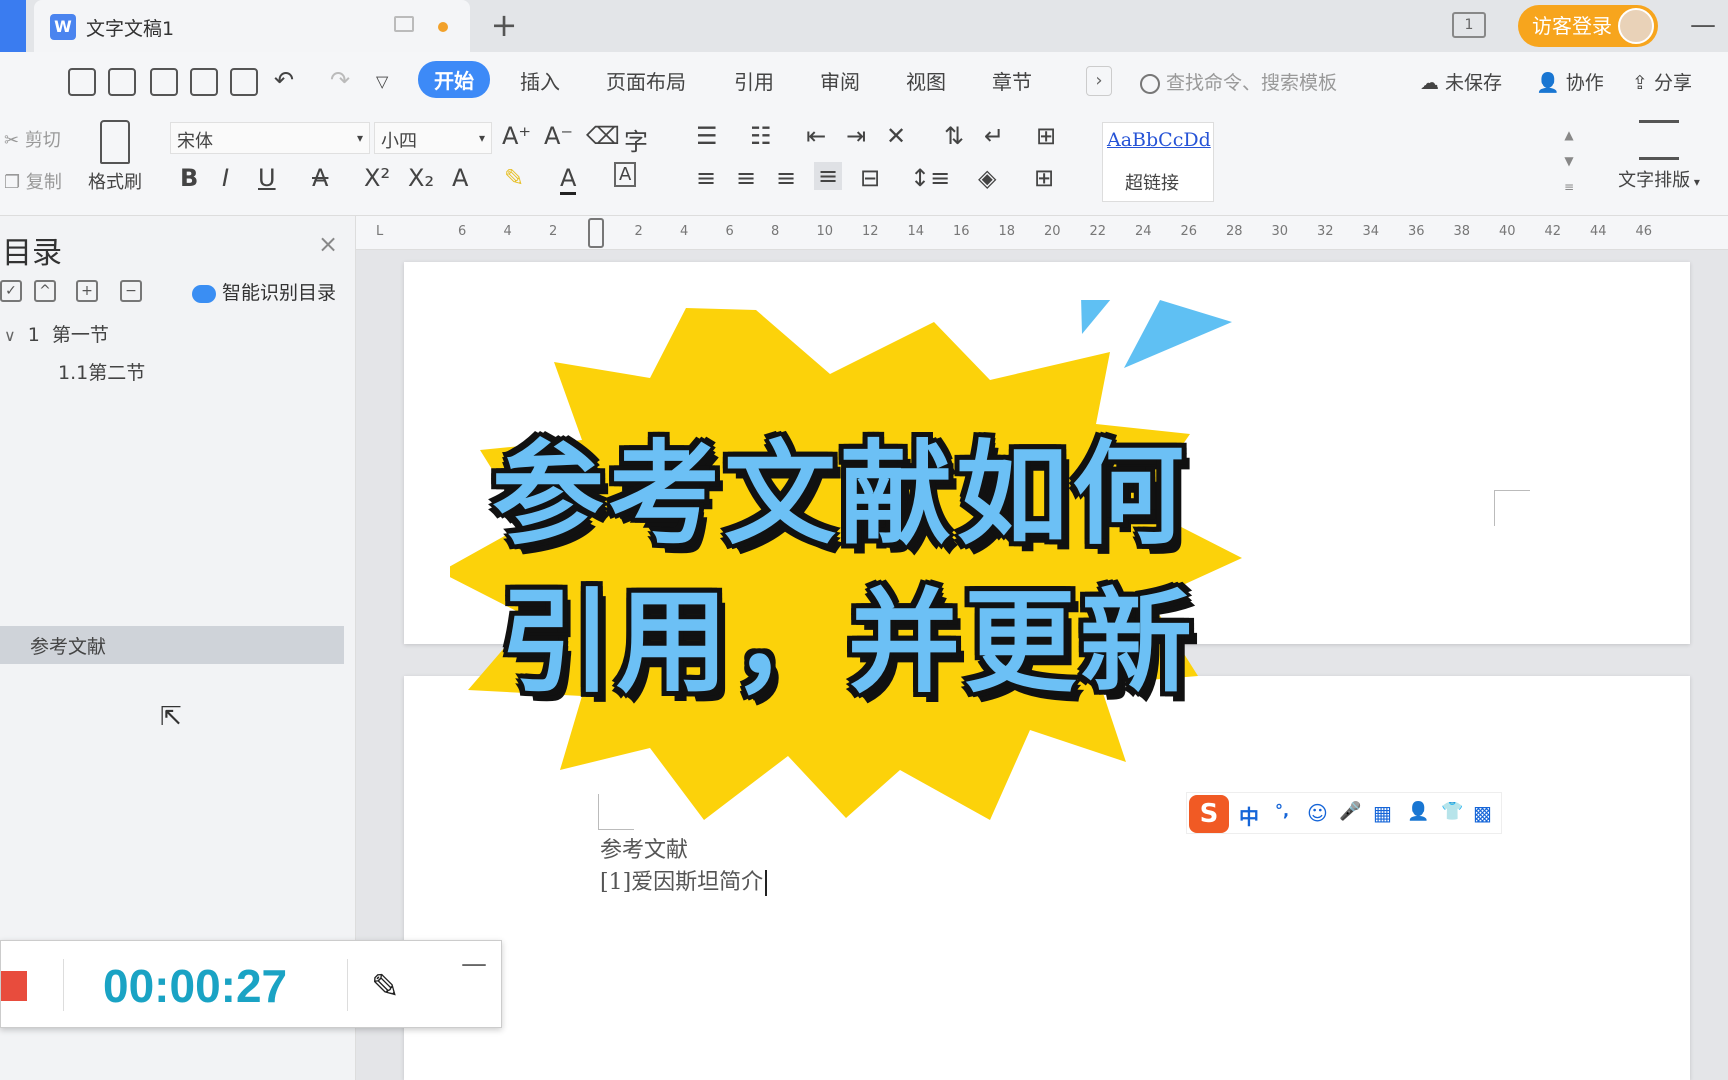  Describe the element at coordinates (225, 178) in the screenshot. I see `italic-icon: I` at that location.